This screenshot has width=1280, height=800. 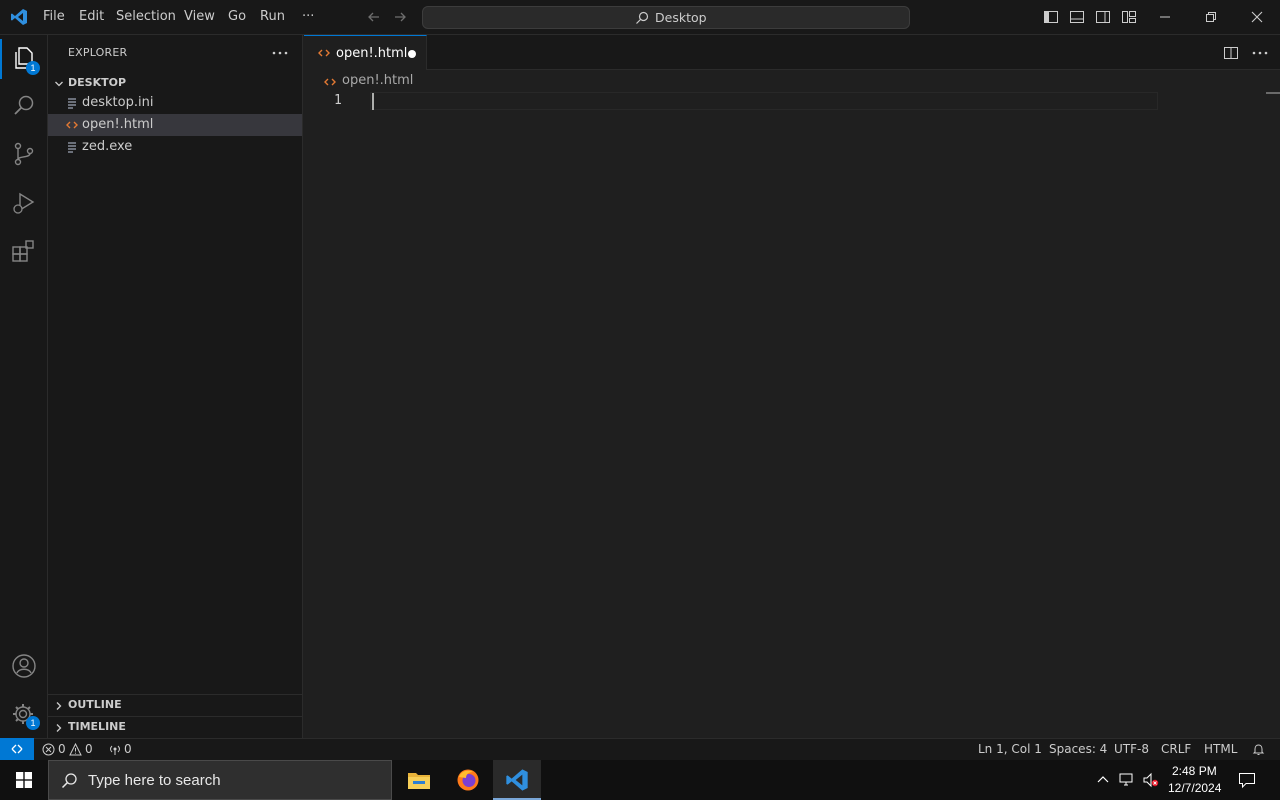 I want to click on menu-selection: Selection, so click(x=146, y=16).